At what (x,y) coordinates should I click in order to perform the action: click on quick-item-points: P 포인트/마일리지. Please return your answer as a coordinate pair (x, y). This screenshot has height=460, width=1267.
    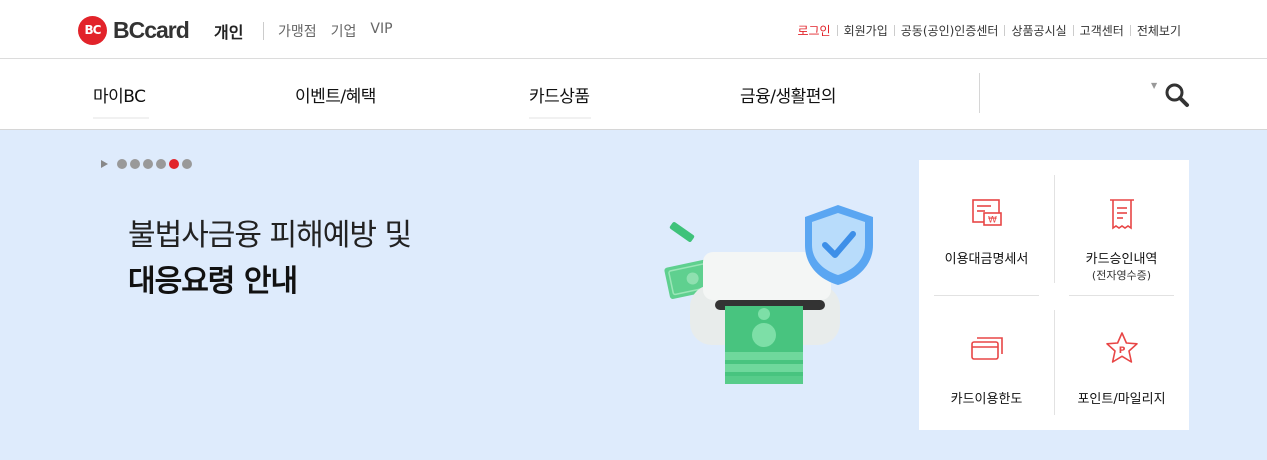
    Looking at the image, I should click on (1121, 362).